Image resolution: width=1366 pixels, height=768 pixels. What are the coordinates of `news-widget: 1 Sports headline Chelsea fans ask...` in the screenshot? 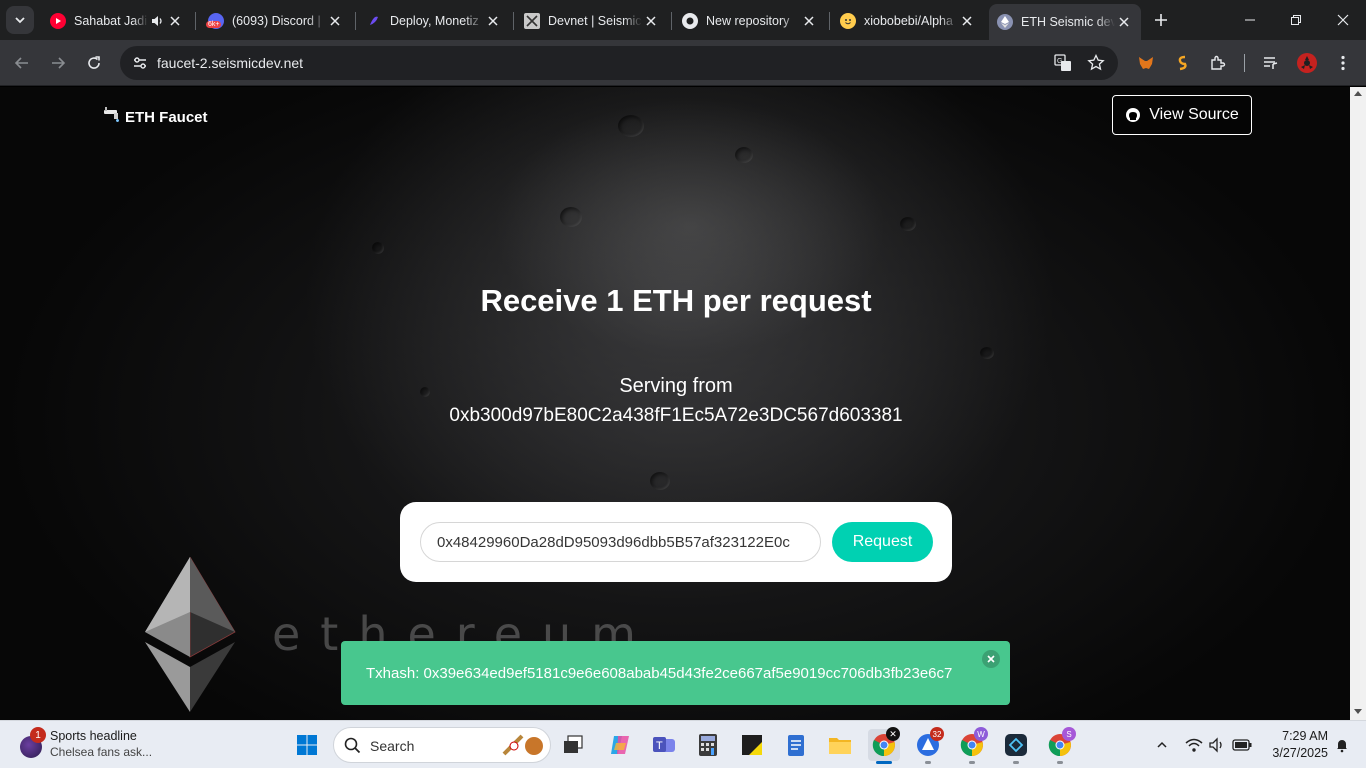 It's located at (91, 745).